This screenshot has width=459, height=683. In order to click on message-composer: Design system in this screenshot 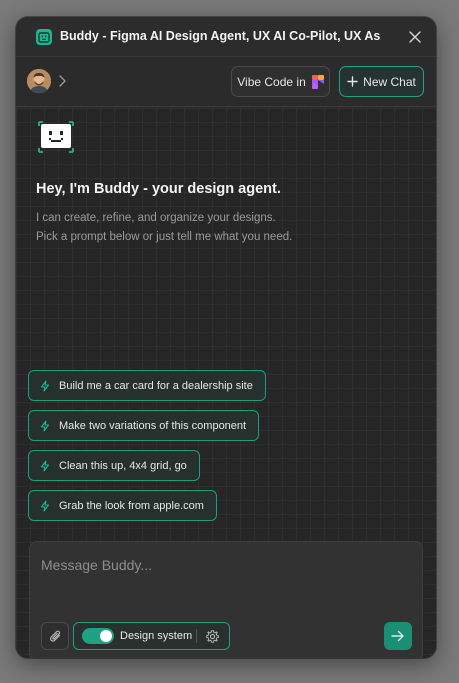, I will do `click(226, 599)`.